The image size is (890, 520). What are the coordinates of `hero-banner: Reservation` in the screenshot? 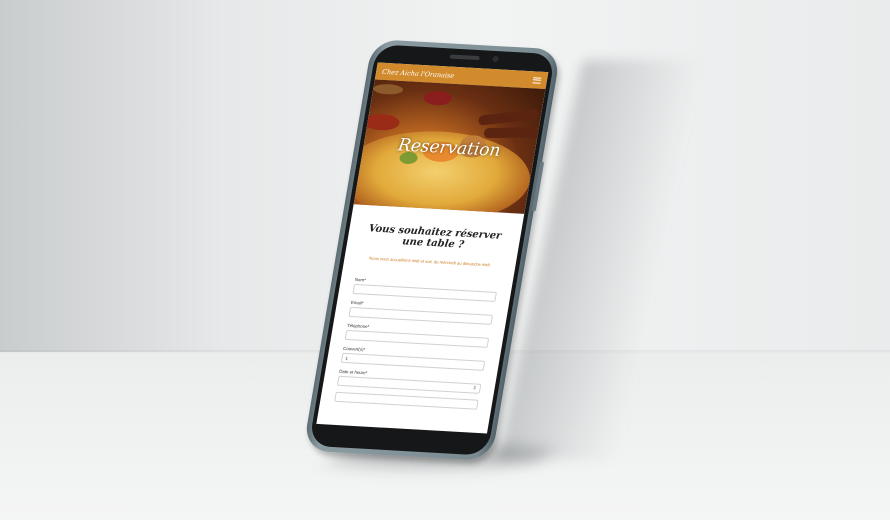 It's located at (449, 146).